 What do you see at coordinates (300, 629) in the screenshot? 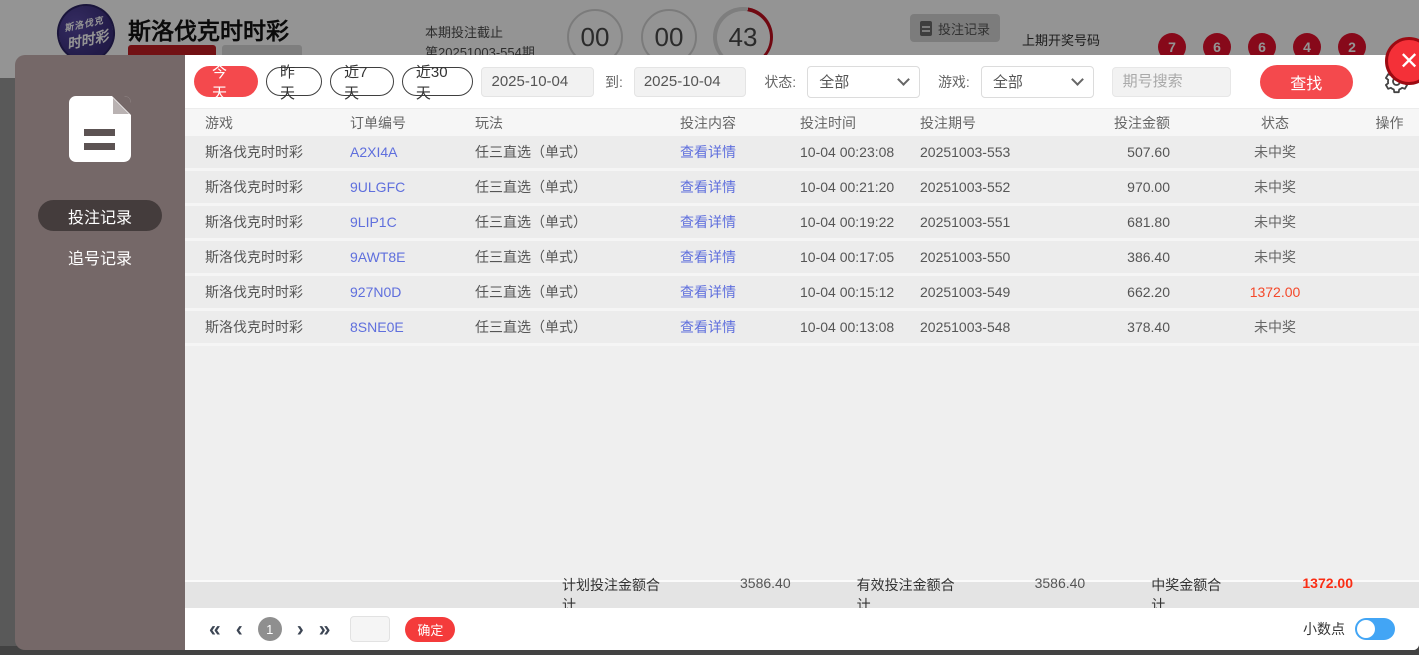
I see `next-page-icon: ›` at bounding box center [300, 629].